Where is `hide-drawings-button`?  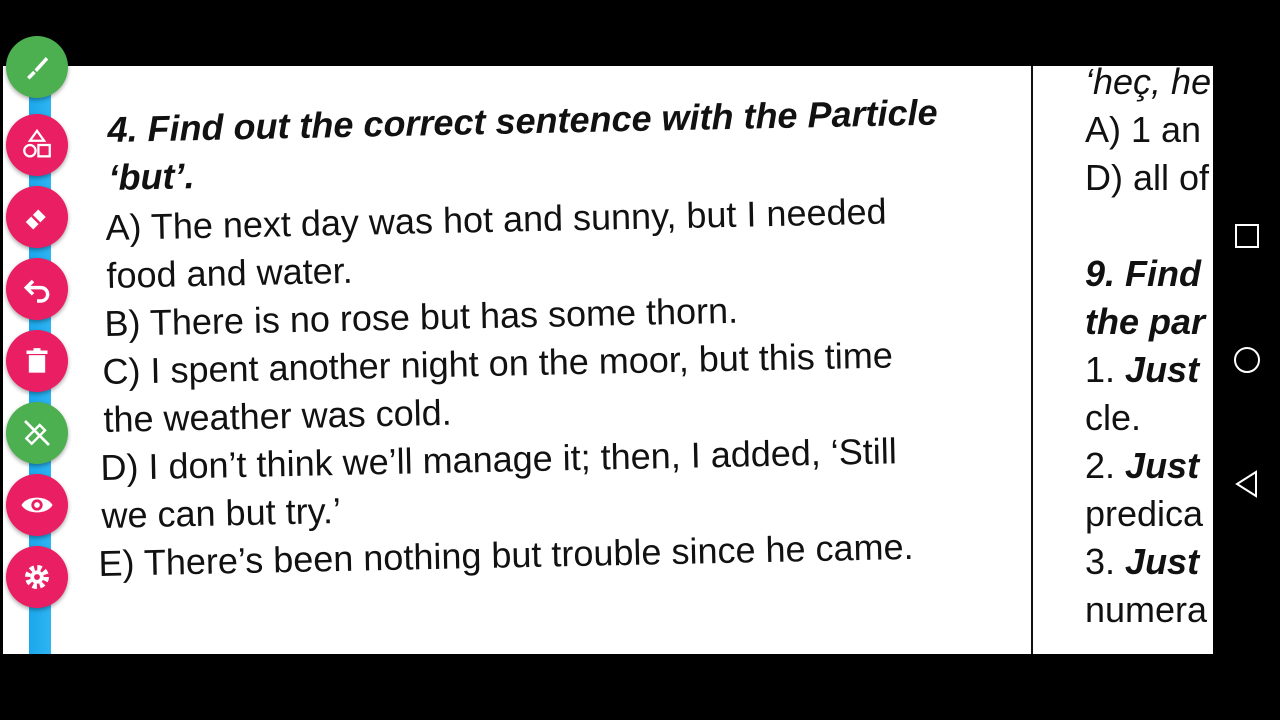 hide-drawings-button is located at coordinates (37, 433).